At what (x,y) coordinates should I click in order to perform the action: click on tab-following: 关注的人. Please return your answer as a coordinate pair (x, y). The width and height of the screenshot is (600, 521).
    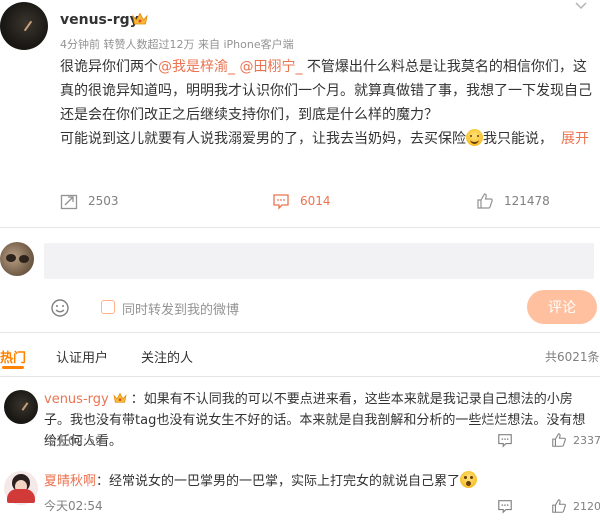
    Looking at the image, I should click on (167, 356).